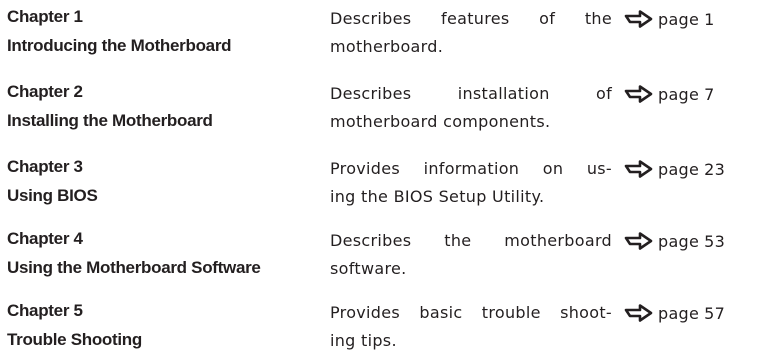  What do you see at coordinates (471, 18) in the screenshot?
I see `description-line: Describes features of the` at bounding box center [471, 18].